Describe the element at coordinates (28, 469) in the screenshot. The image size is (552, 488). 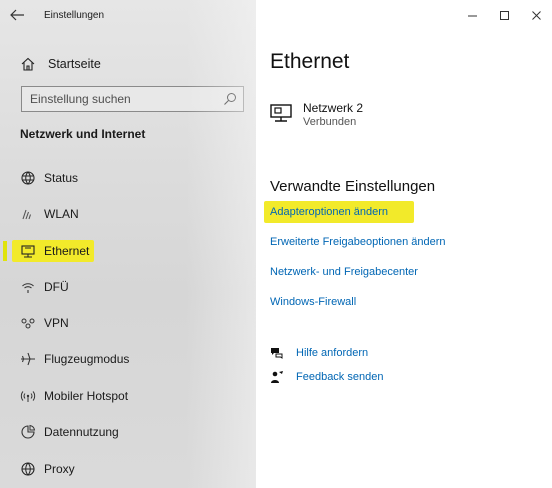
I see `proxy-globe-icon` at that location.